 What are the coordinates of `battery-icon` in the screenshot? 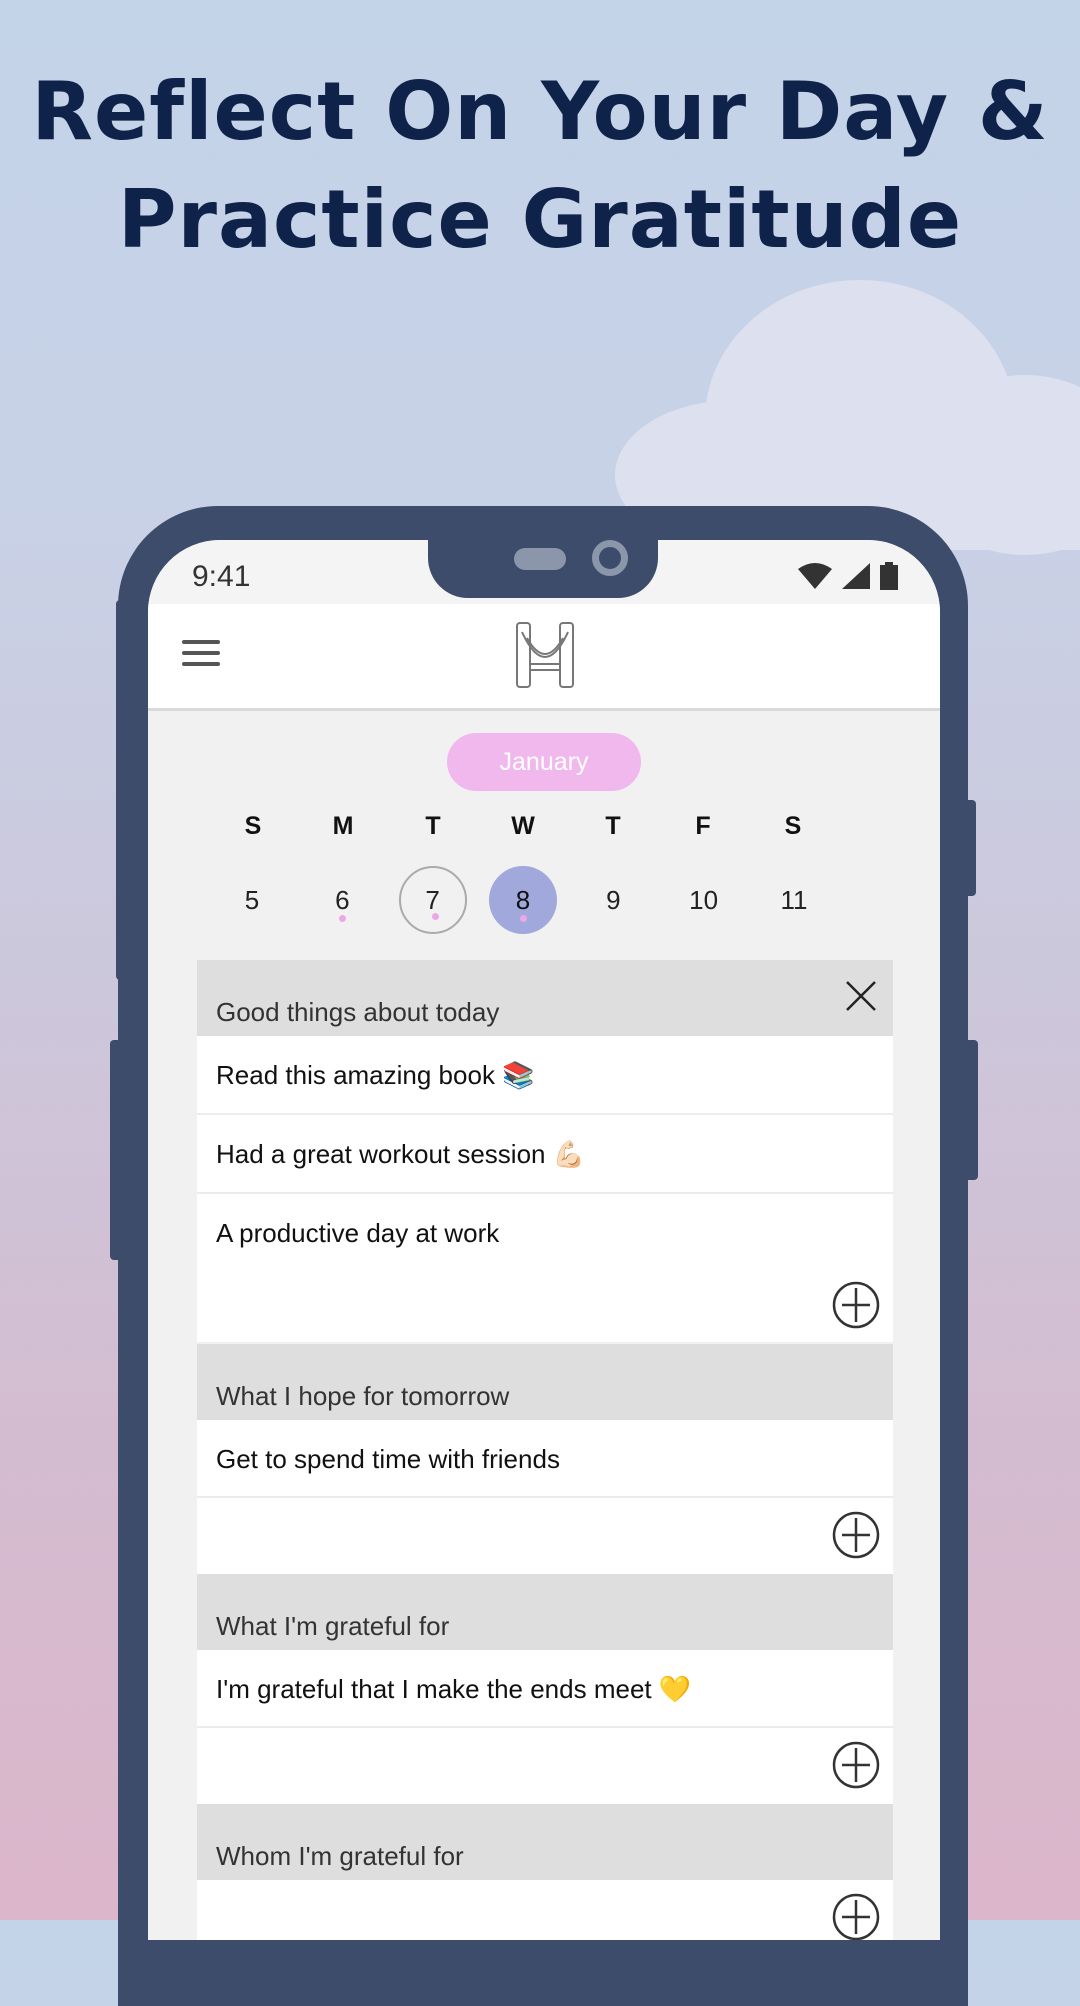 It's located at (889, 576).